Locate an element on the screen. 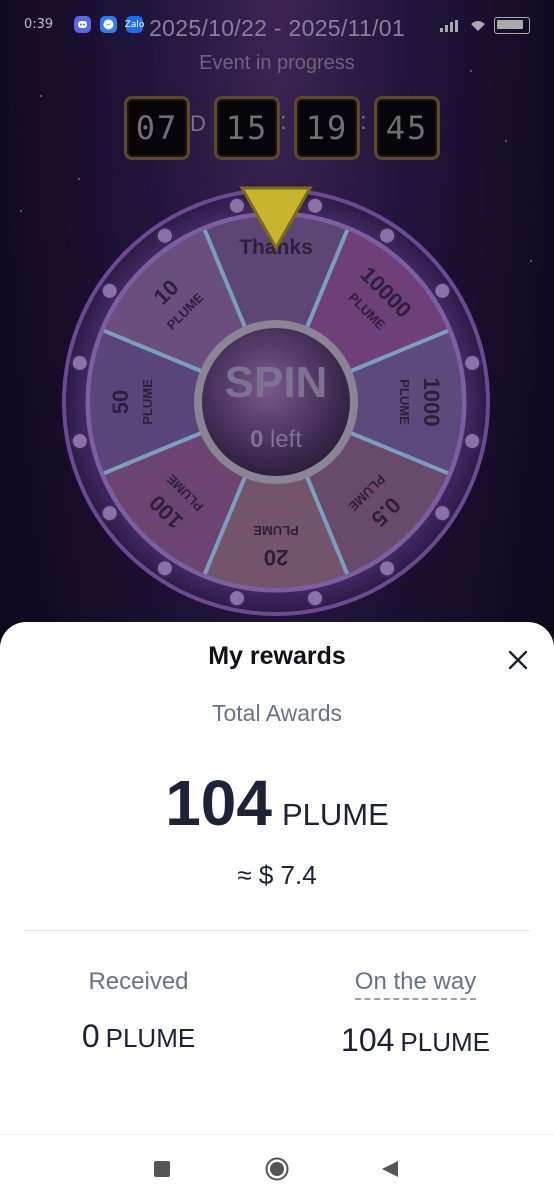  divider is located at coordinates (277, 930).